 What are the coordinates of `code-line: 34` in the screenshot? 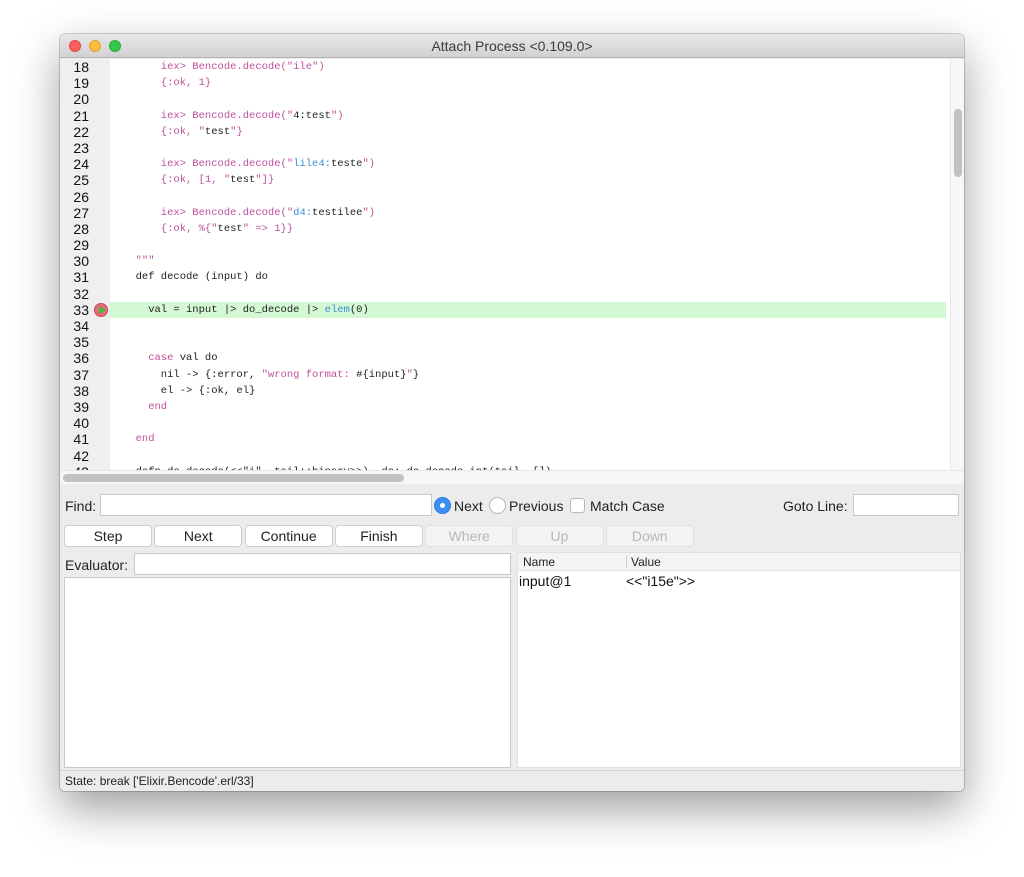 It's located at (505, 326).